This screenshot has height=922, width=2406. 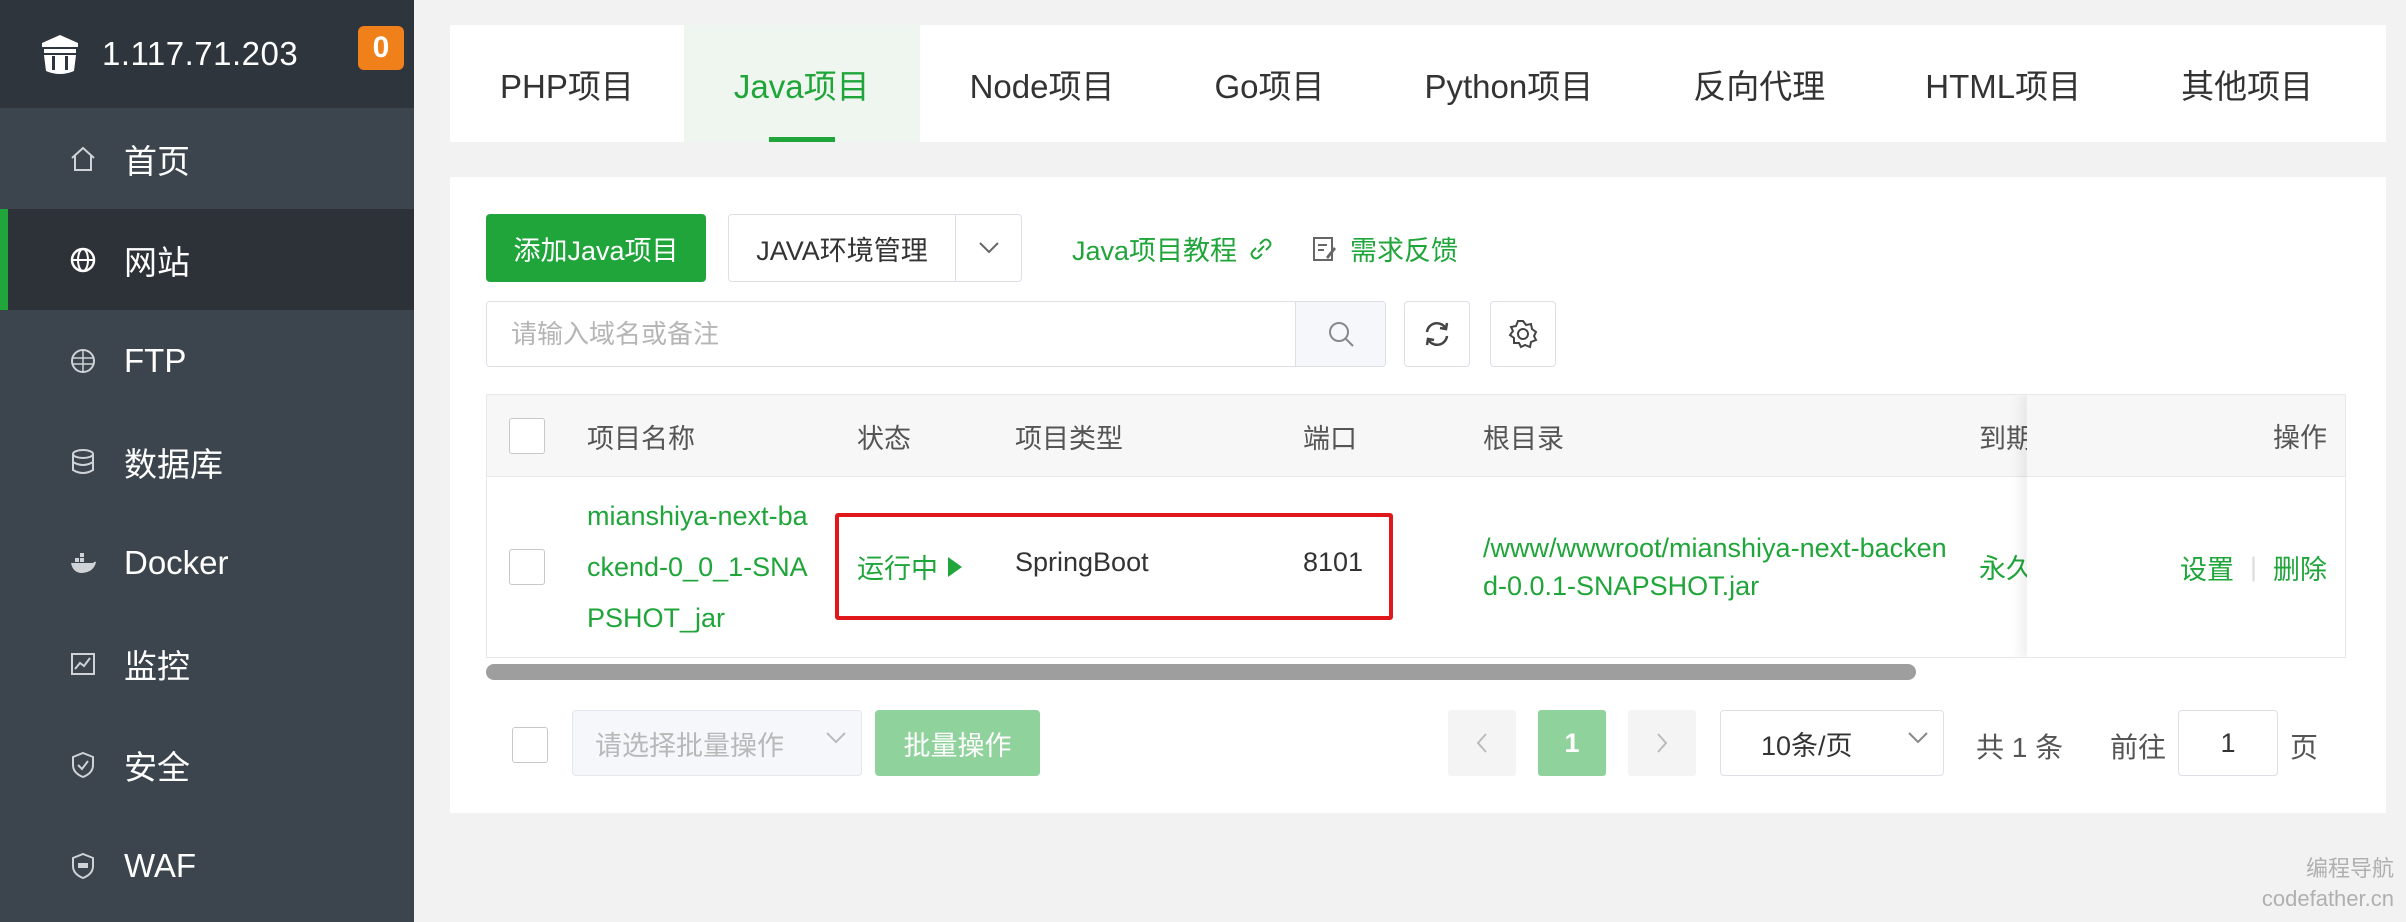 I want to click on col-header-type: 项目类型, so click(x=1069, y=436).